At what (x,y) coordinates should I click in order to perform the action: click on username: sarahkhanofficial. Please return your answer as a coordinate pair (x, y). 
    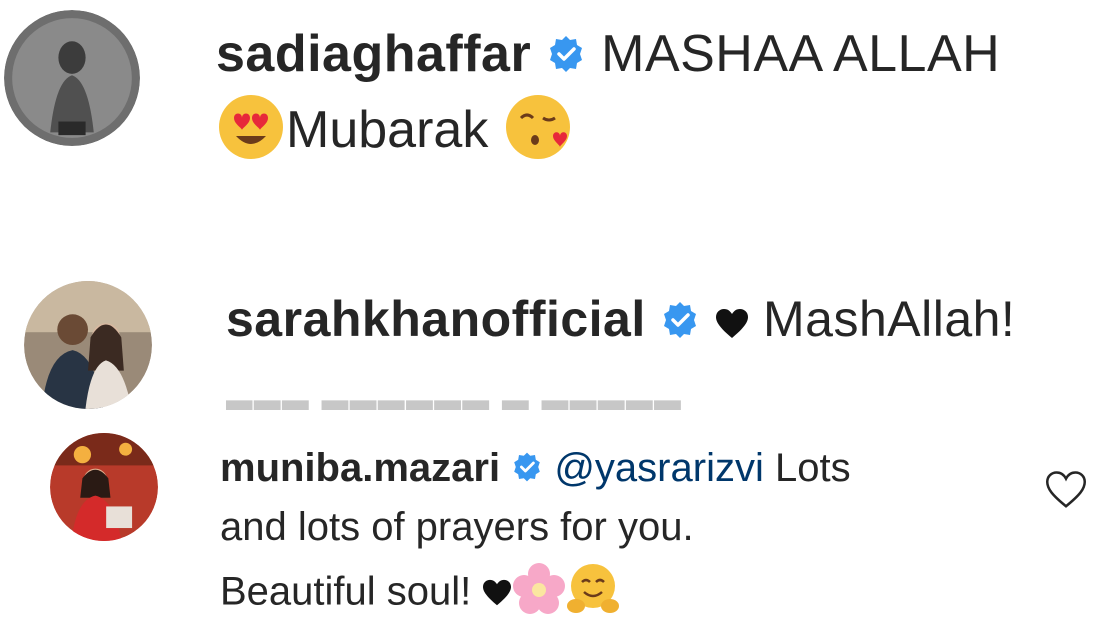
    Looking at the image, I should click on (436, 319).